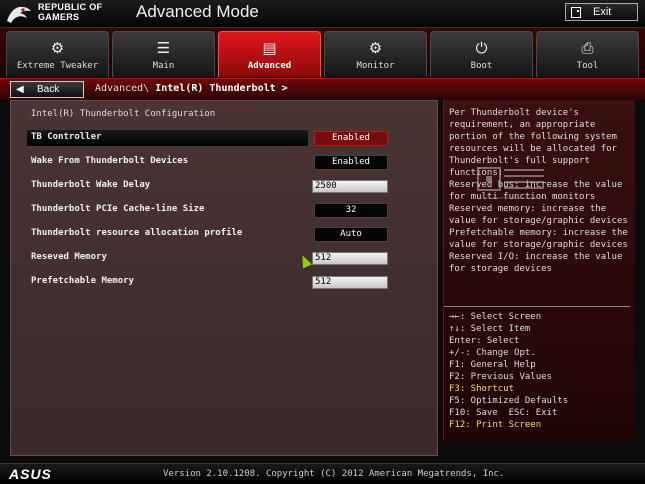 The image size is (645, 484). I want to click on back-button-label: Back, so click(48, 89).